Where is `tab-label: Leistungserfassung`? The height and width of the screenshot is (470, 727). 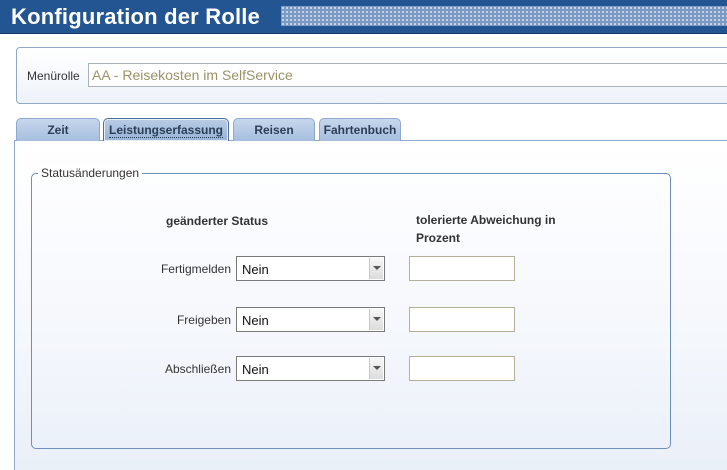
tab-label: Leistungserfassung is located at coordinates (166, 130).